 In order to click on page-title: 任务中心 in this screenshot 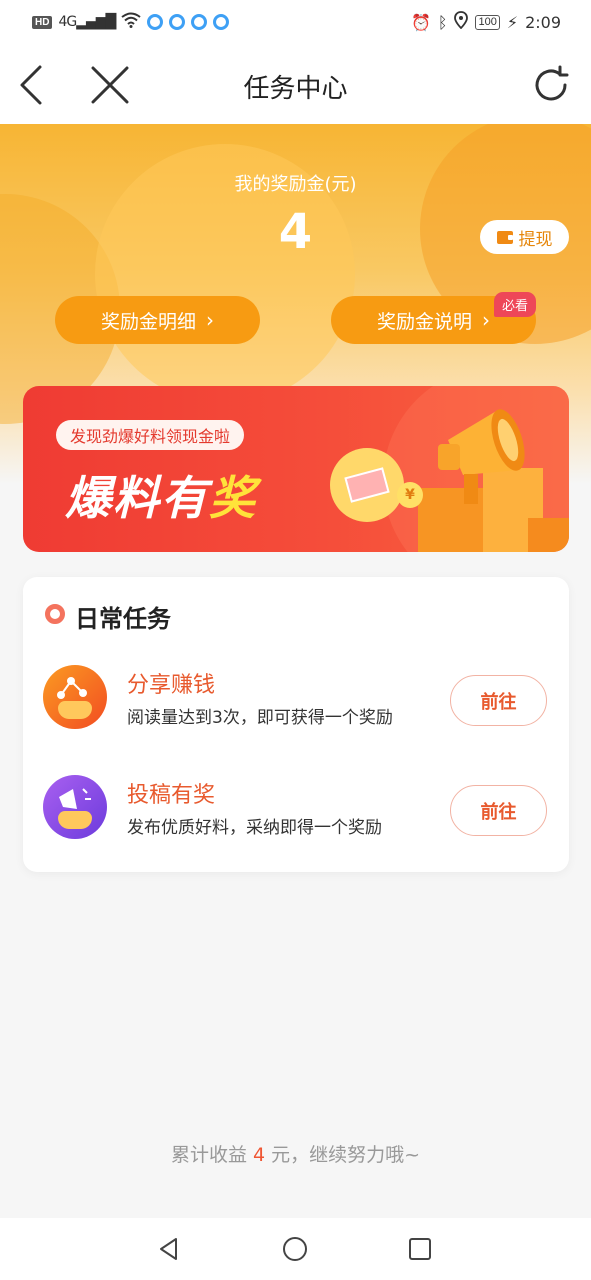, I will do `click(295, 89)`.